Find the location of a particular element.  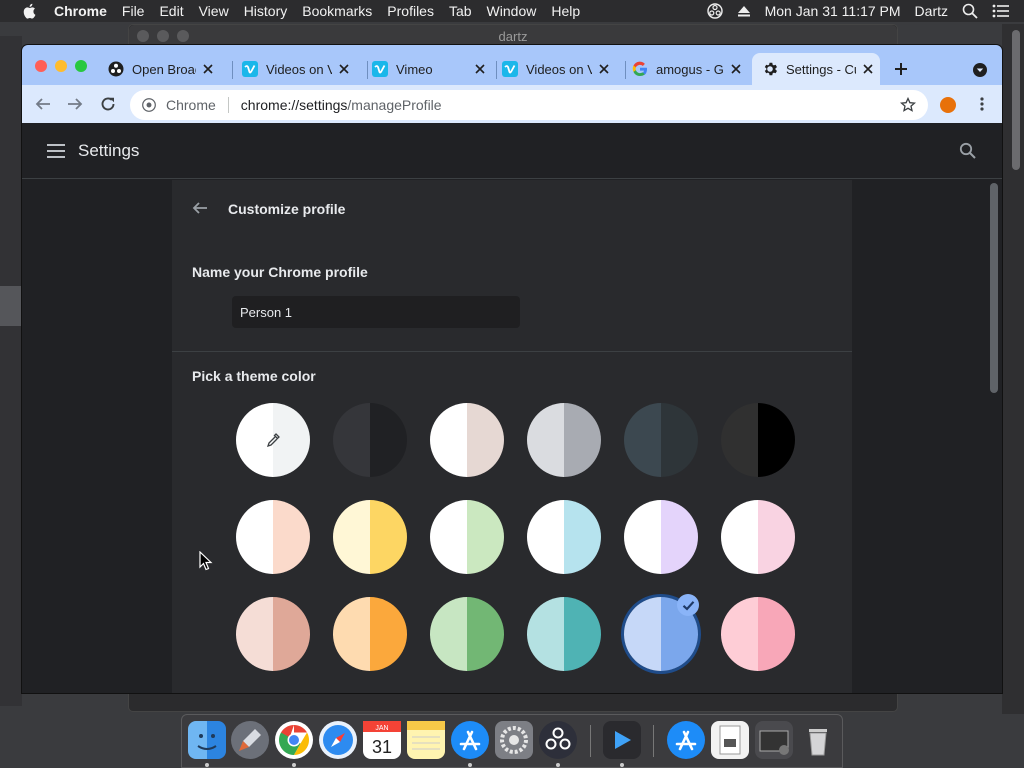

tab-videos-on-vimeo: Videos on Vimeo is located at coordinates (304, 69).